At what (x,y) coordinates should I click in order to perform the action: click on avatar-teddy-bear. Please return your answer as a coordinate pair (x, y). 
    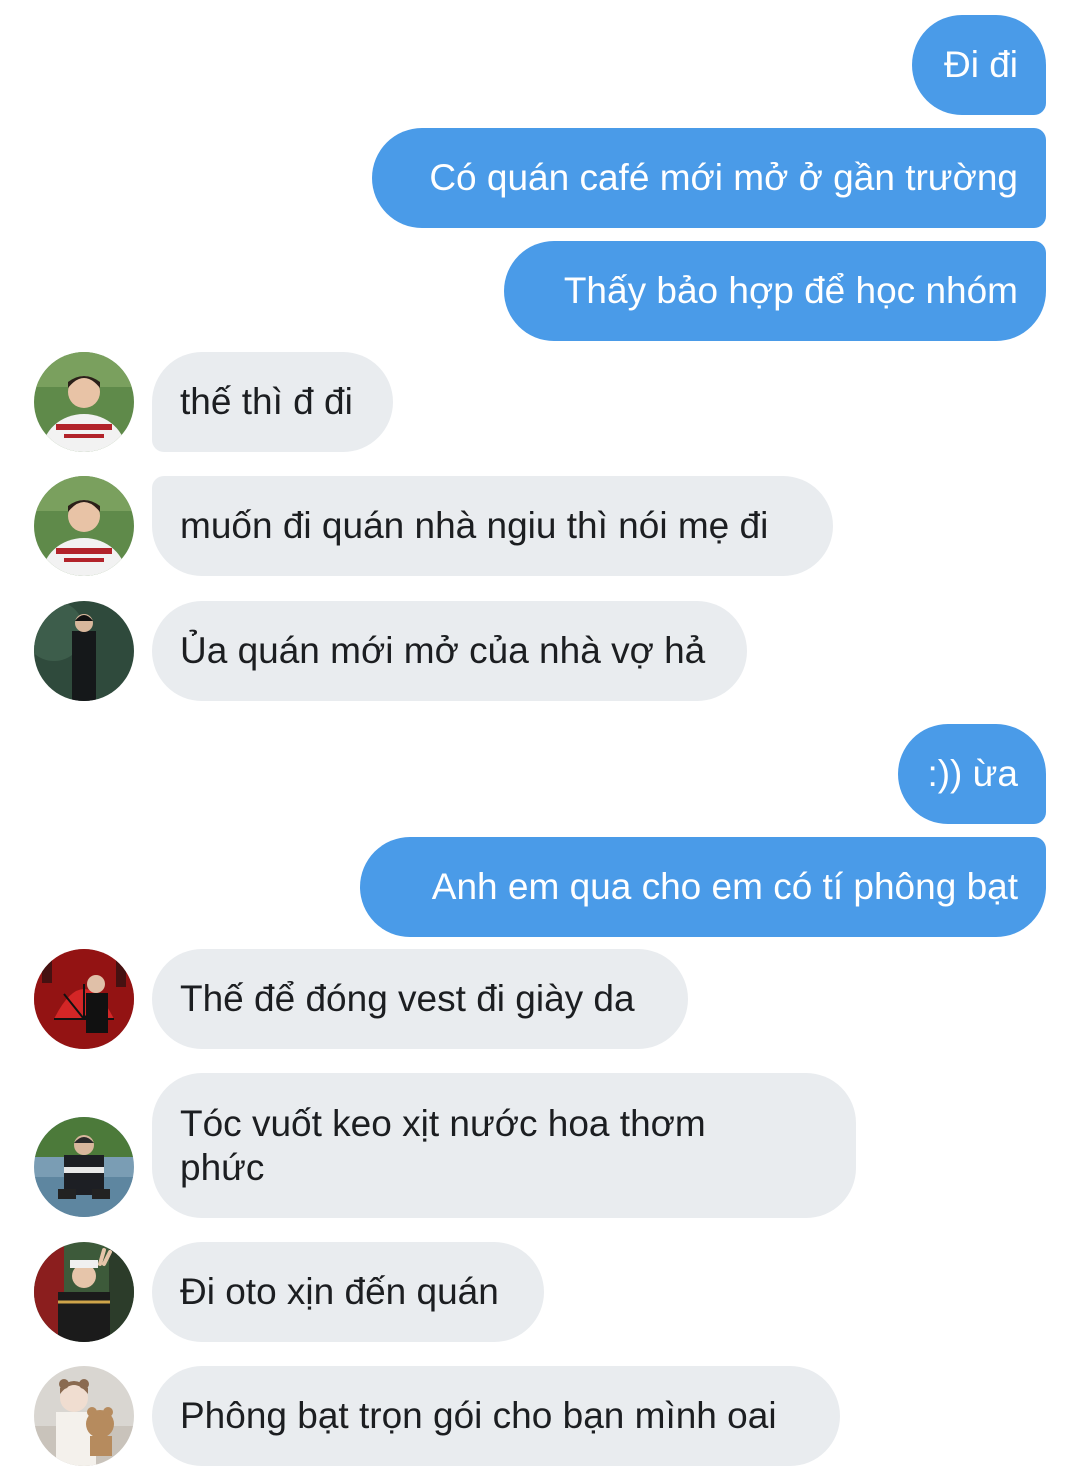
    Looking at the image, I should click on (84, 1416).